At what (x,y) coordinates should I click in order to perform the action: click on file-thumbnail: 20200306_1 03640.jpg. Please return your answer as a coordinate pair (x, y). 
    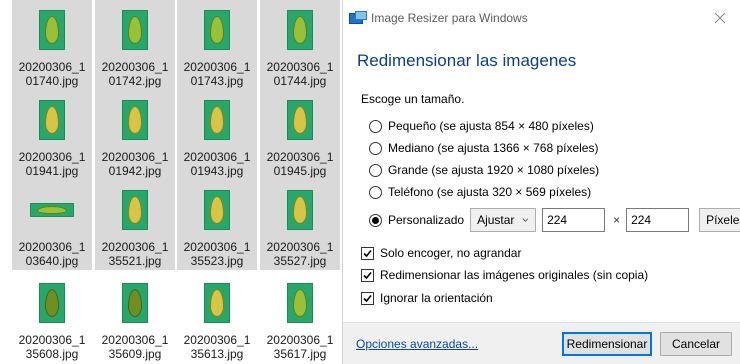
    Looking at the image, I should click on (52, 225).